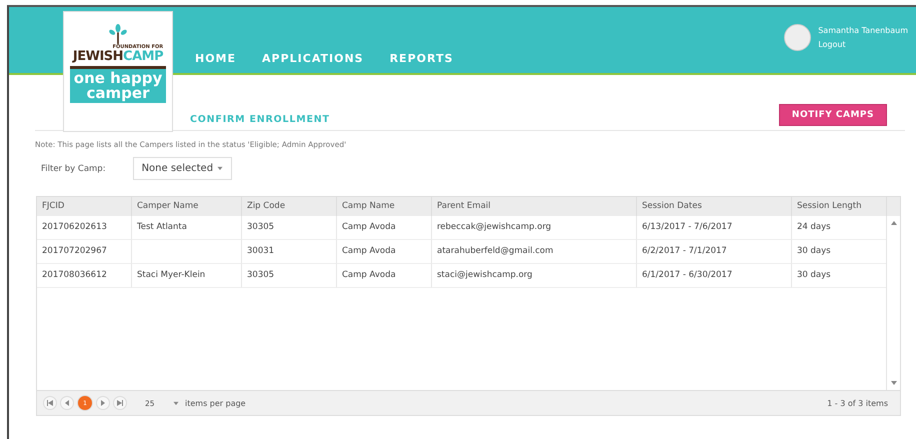 The image size is (916, 439). I want to click on table-cell: 201707202967, so click(84, 252).